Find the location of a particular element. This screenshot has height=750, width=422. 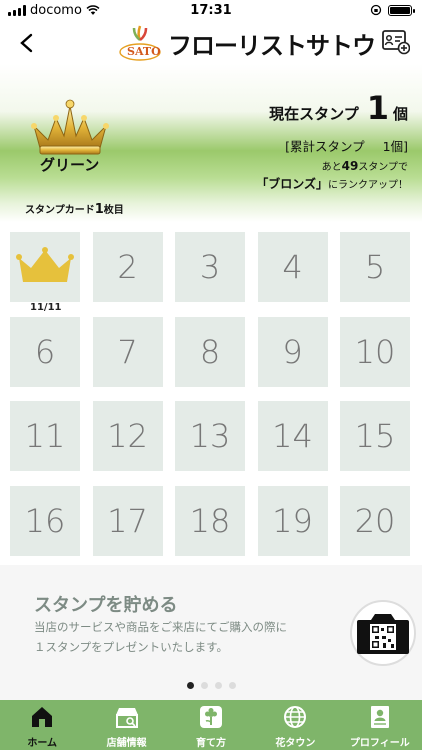

flower-icon is located at coordinates (211, 717).